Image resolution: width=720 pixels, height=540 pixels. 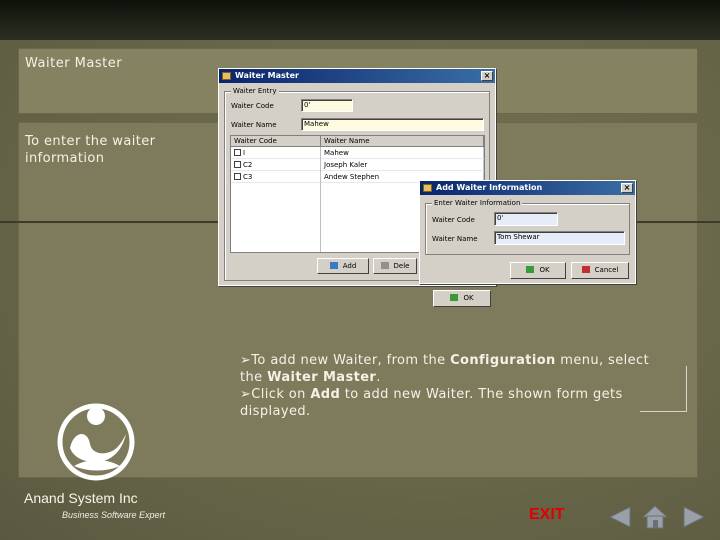 What do you see at coordinates (276, 164) in the screenshot?
I see `cell-code: C2` at bounding box center [276, 164].